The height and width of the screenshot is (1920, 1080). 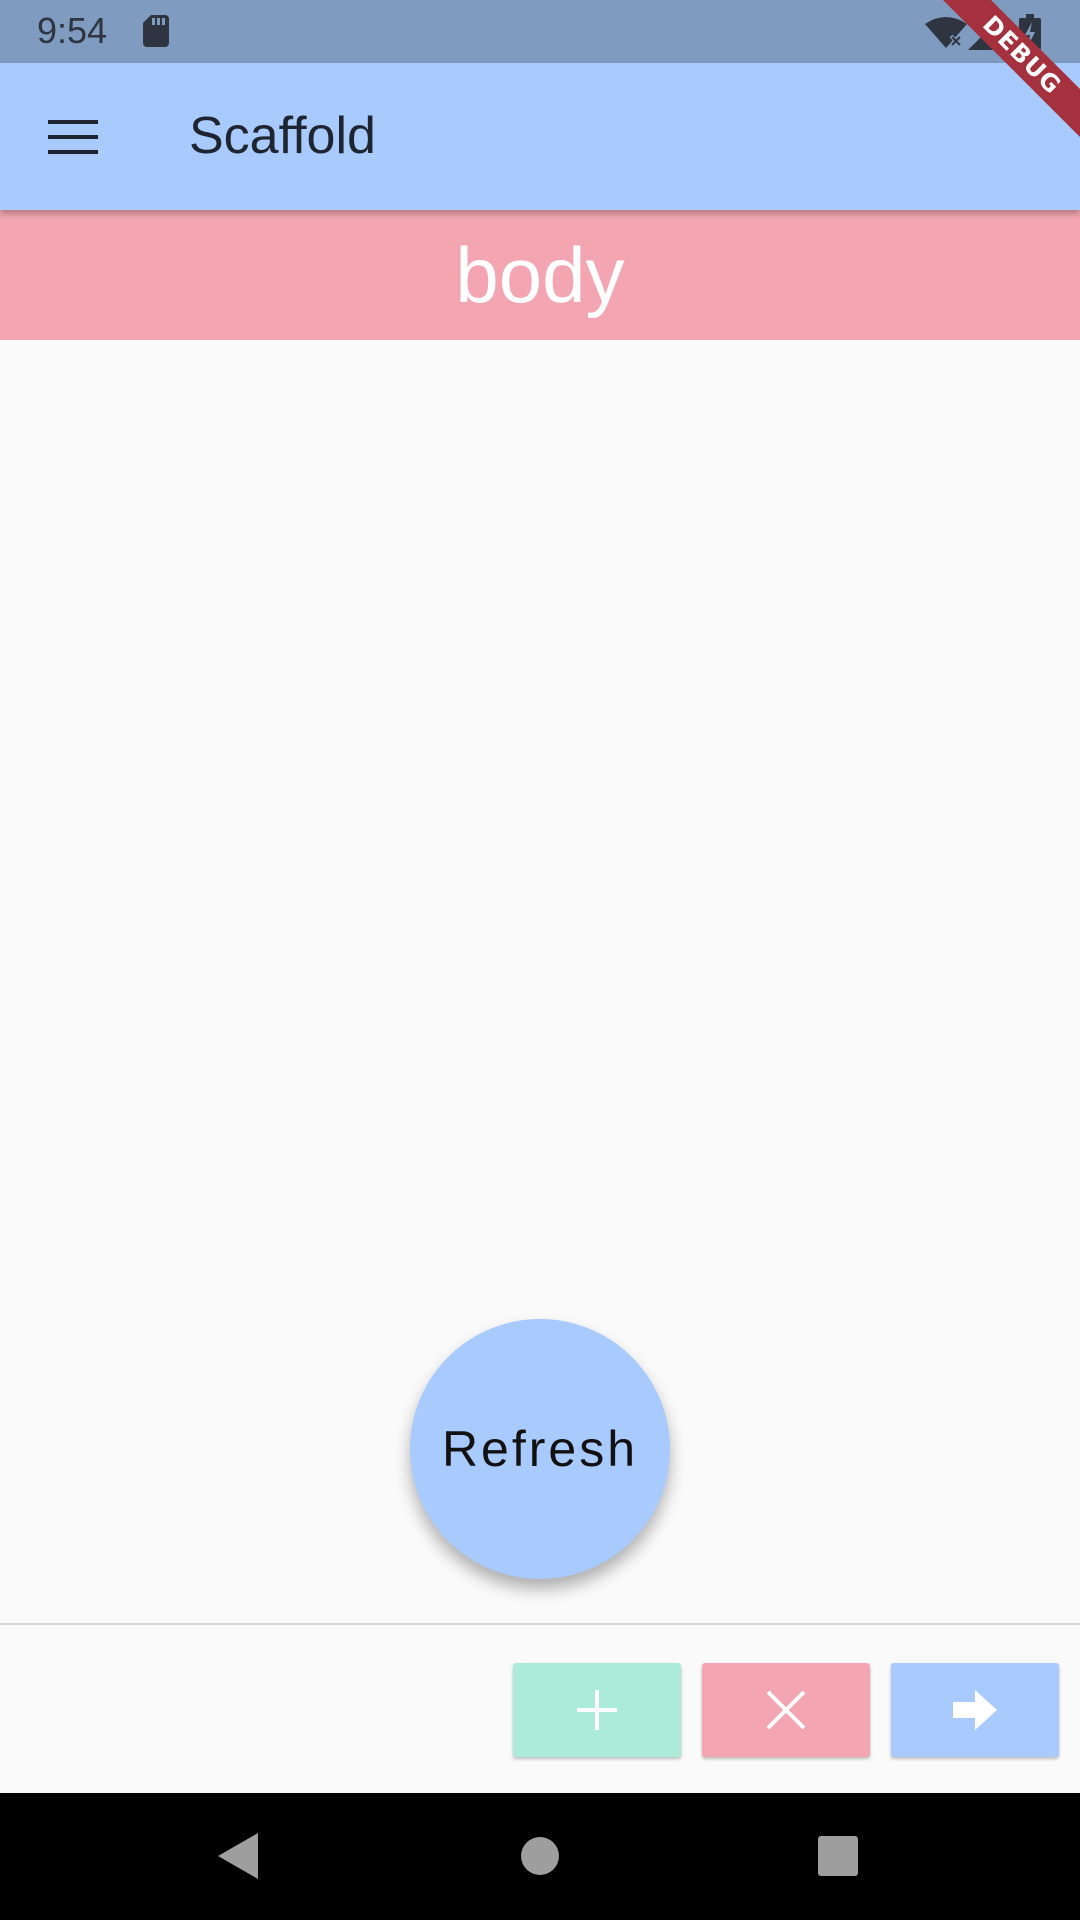 I want to click on recents-icon, so click(x=838, y=1856).